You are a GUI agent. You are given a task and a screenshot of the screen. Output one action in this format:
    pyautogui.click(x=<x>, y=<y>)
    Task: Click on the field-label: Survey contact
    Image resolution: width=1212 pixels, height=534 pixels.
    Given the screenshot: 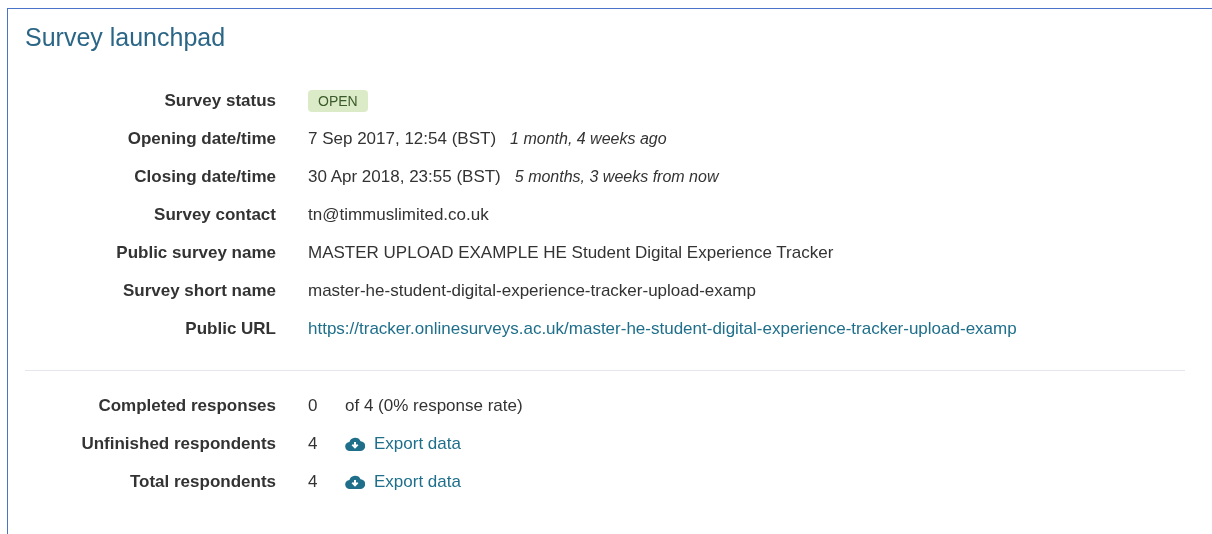 What is the action you would take?
    pyautogui.click(x=215, y=215)
    